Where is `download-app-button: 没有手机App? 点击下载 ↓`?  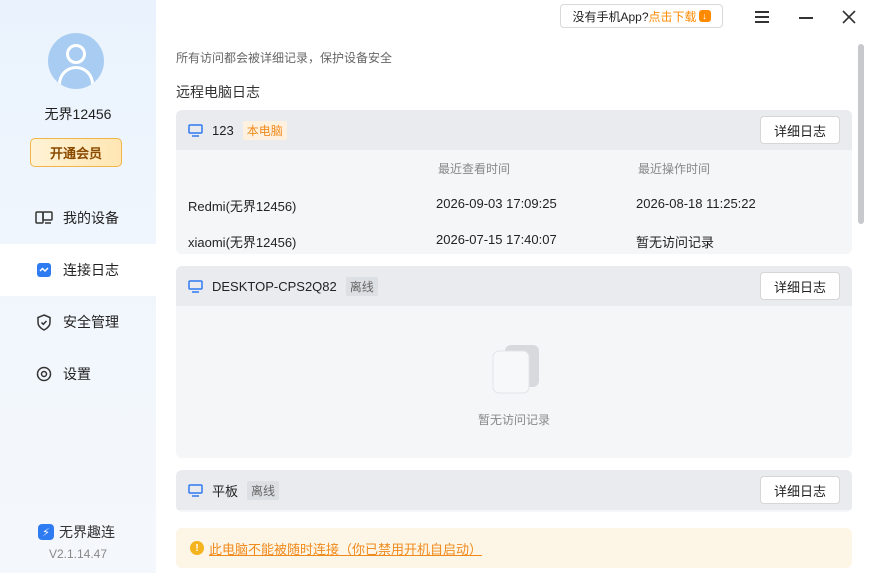
download-app-button: 没有手机App? 点击下载 ↓ is located at coordinates (641, 16).